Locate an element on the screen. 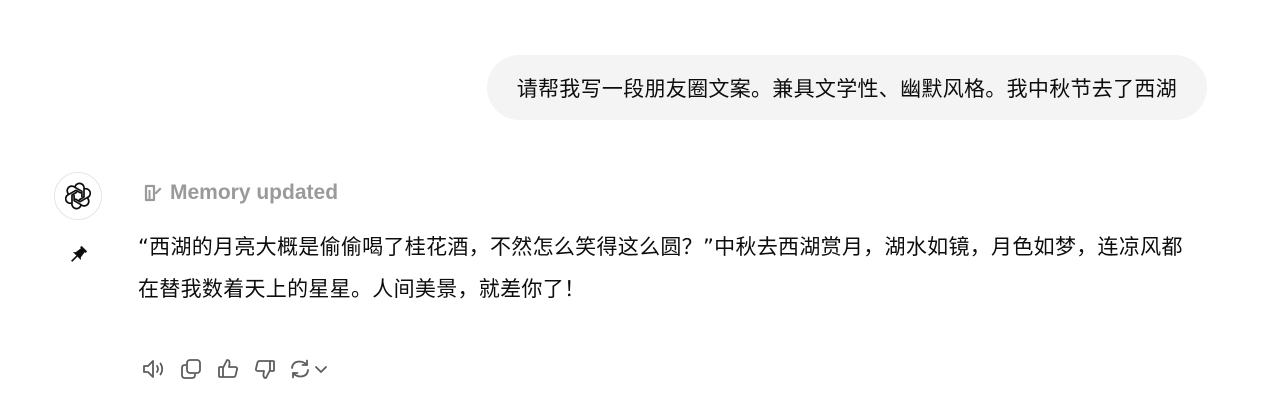  copy-button is located at coordinates (191, 369).